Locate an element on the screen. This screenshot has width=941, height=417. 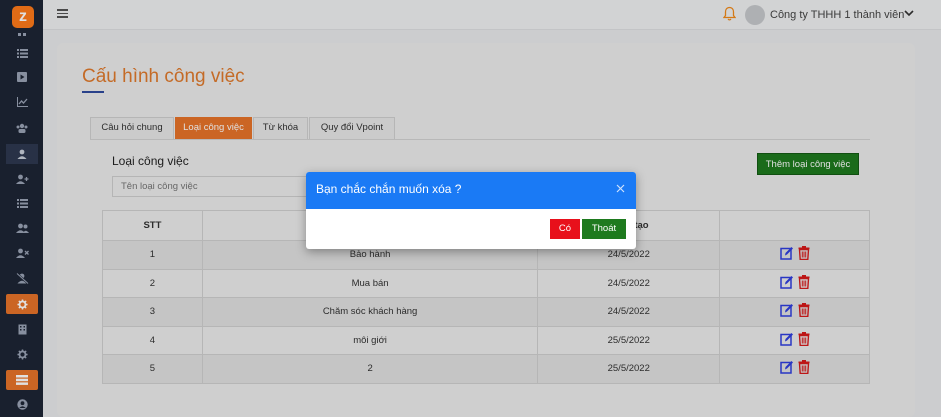
confirm-delete-modal: Bạn chắc chắn muốn xóa ? Có Thoát is located at coordinates (471, 210).